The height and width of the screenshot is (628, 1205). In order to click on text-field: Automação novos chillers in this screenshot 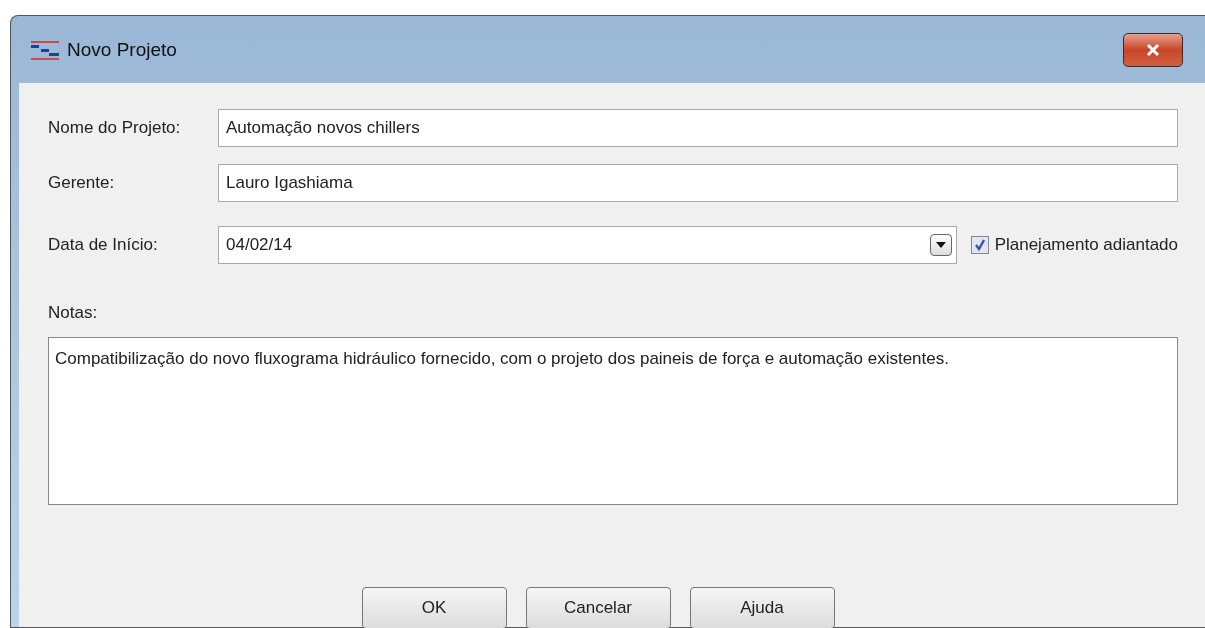, I will do `click(698, 128)`.